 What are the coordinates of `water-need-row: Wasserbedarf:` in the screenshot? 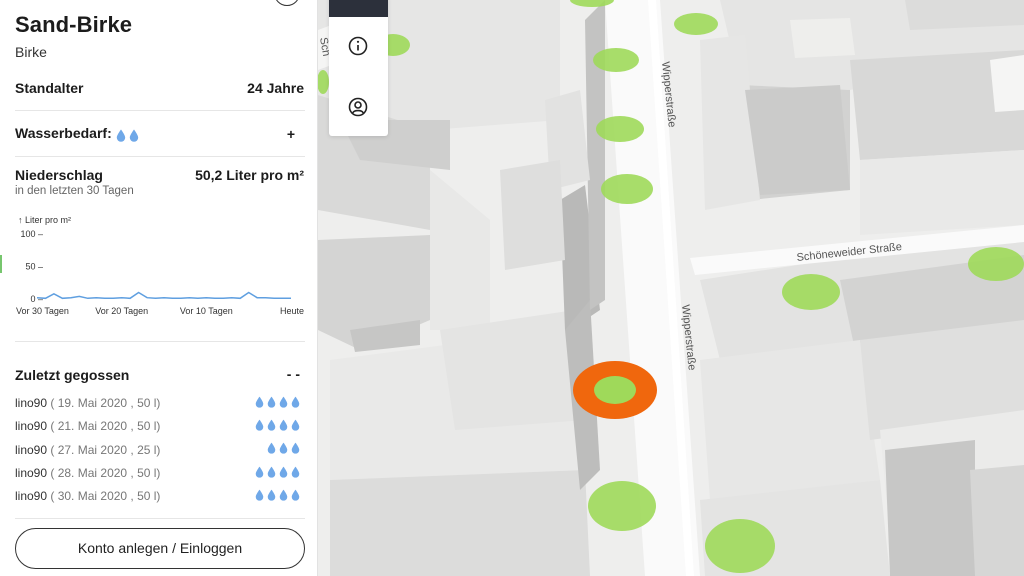 It's located at (78, 133).